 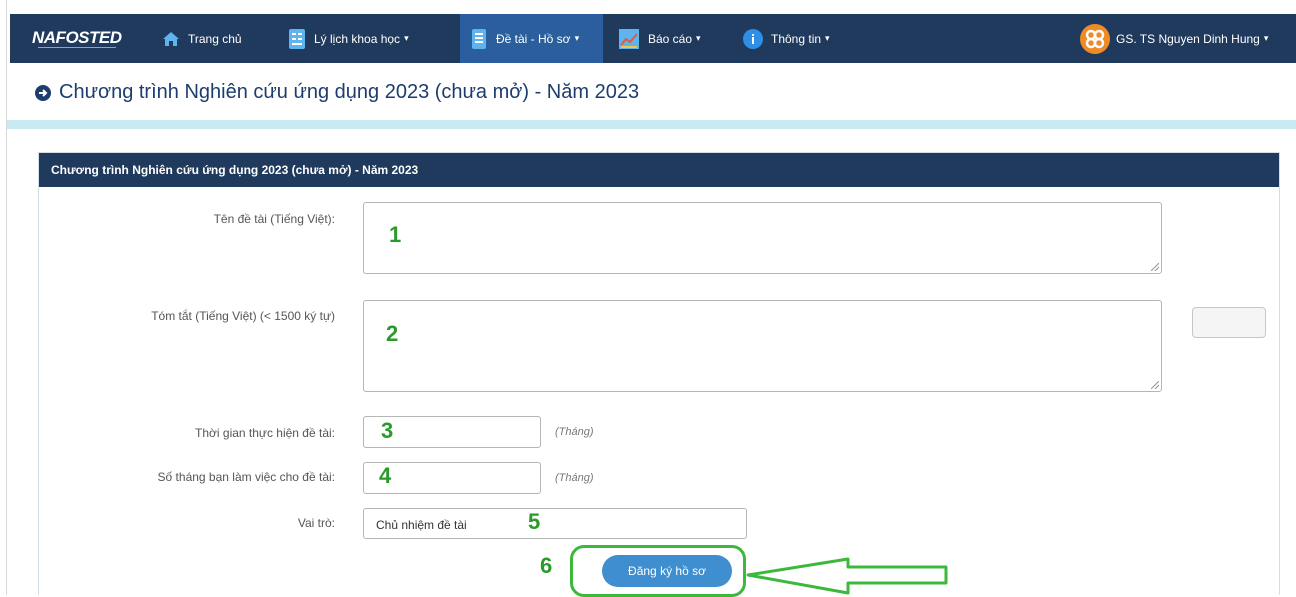 I want to click on nav-report-label: Báo cáo, so click(x=670, y=38).